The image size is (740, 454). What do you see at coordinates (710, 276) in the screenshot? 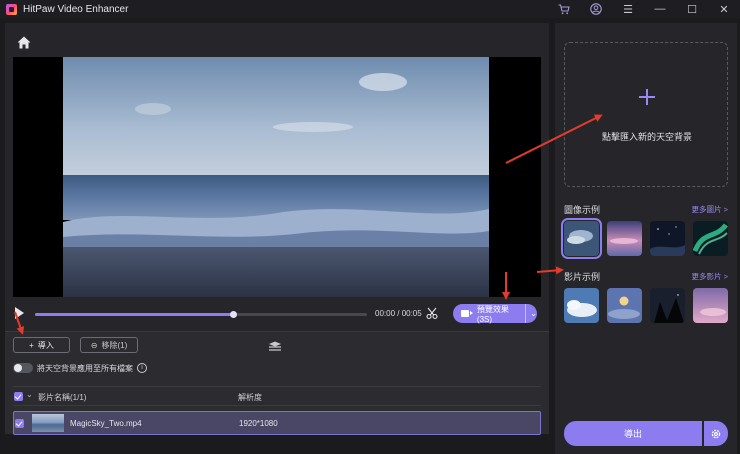
I see `more-videos-link: 更多影片 >` at bounding box center [710, 276].